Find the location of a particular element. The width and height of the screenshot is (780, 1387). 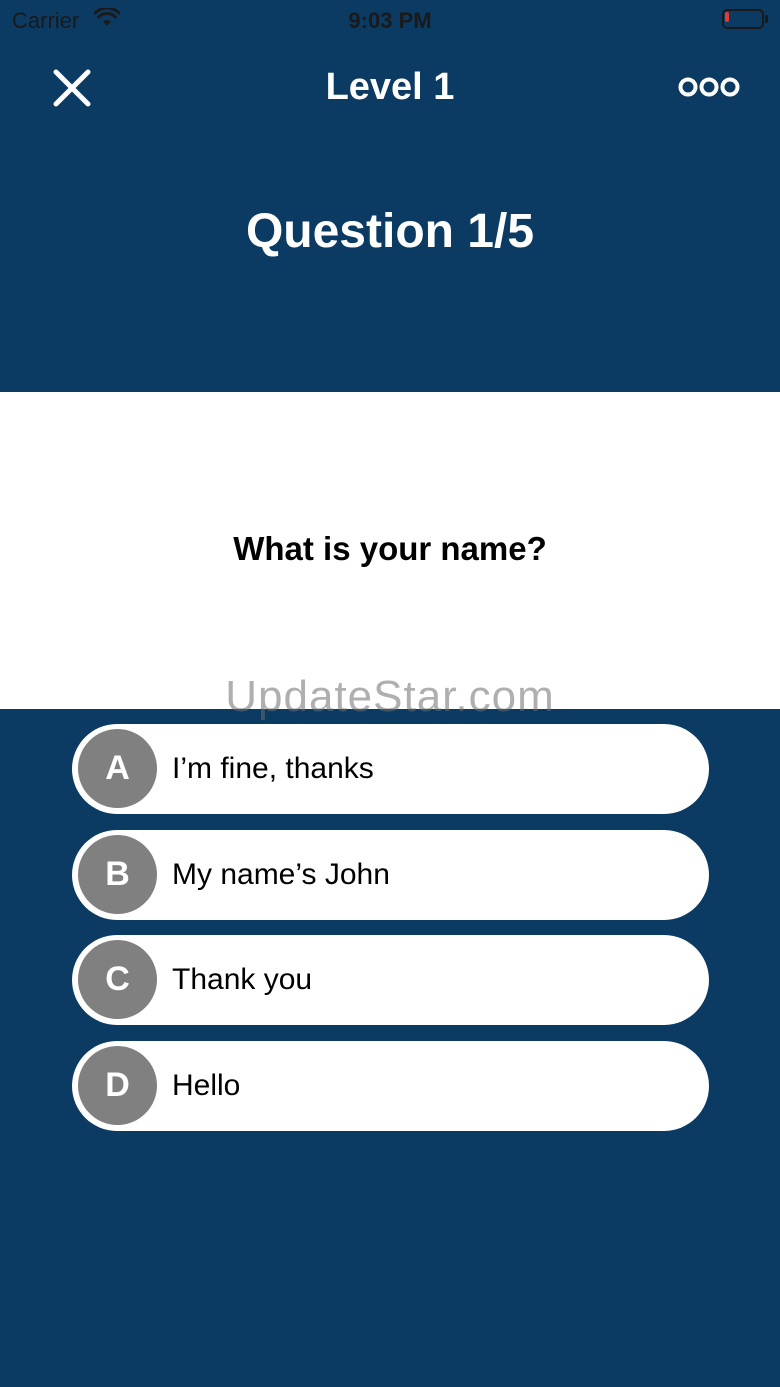

answer-letter-badge: C is located at coordinates (117, 979).